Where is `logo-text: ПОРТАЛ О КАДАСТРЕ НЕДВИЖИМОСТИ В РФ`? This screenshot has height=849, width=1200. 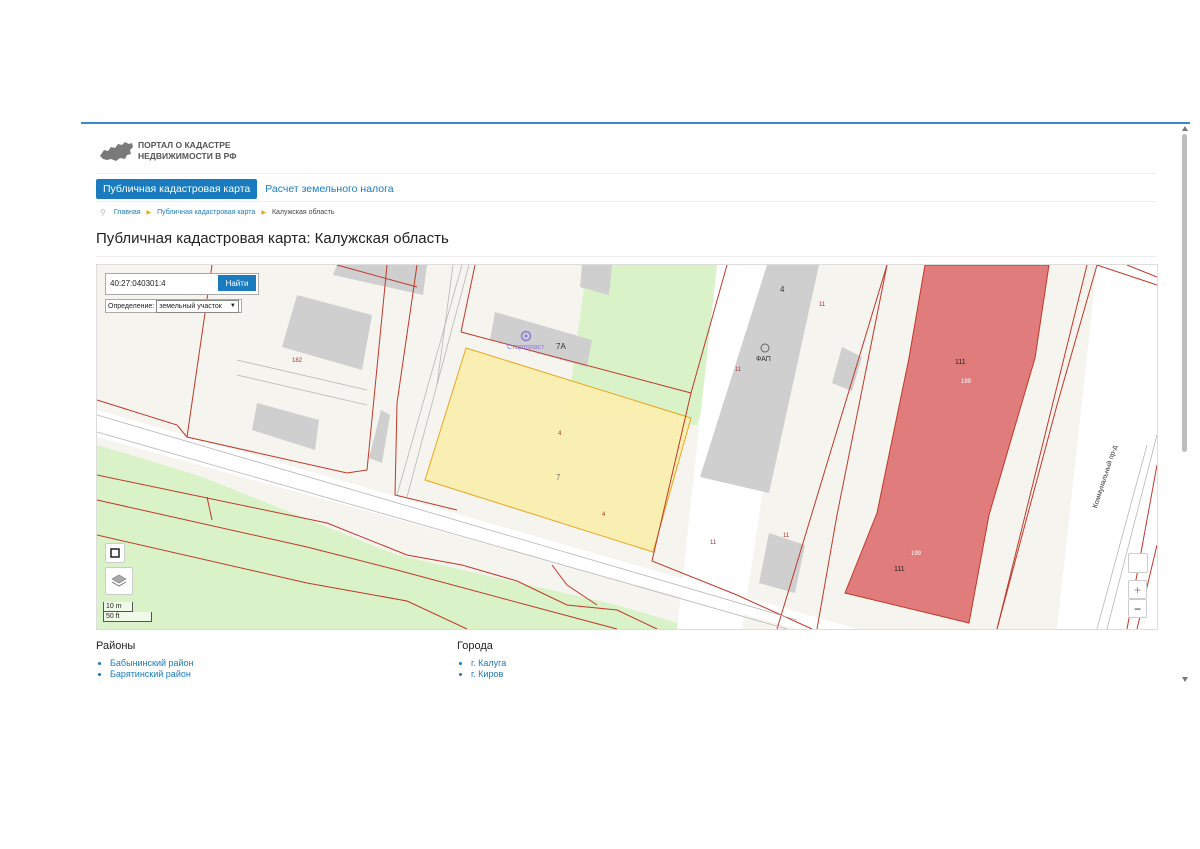 logo-text: ПОРТАЛ О КАДАСТРЕ НЕДВИЖИМОСТИ В РФ is located at coordinates (187, 150).